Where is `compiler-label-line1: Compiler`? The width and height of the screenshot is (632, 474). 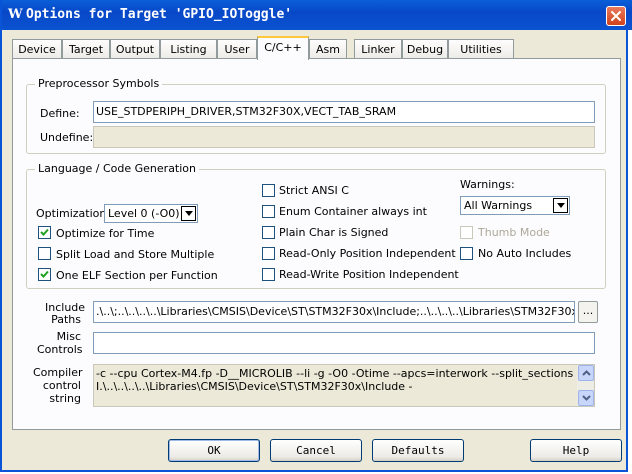
compiler-label-line1: Compiler is located at coordinates (58, 372).